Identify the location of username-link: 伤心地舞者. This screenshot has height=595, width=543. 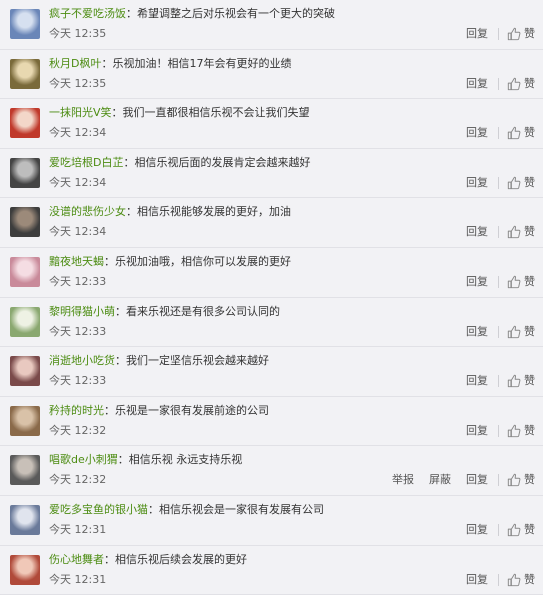
(76, 559).